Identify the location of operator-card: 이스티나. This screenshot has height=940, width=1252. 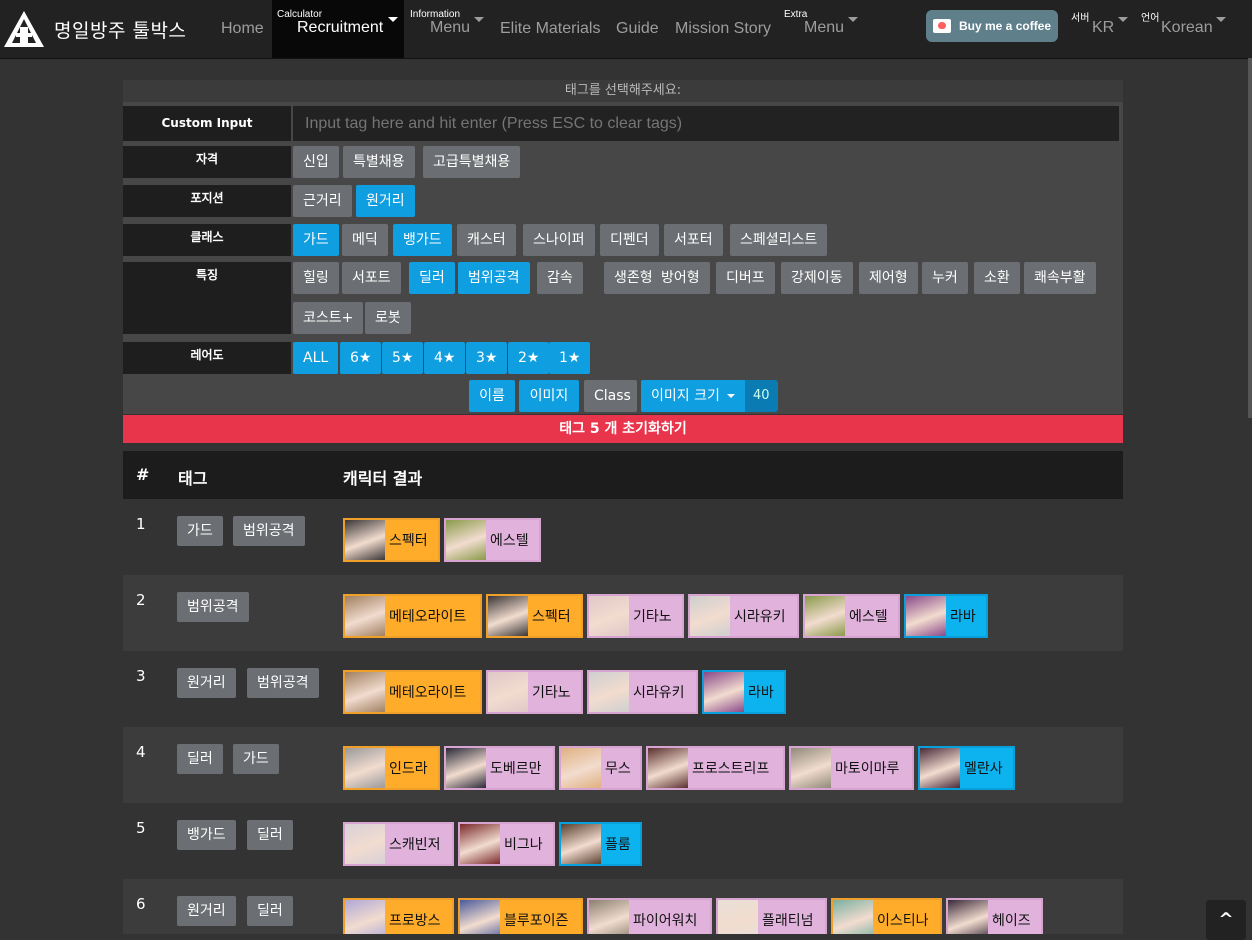
(886, 916).